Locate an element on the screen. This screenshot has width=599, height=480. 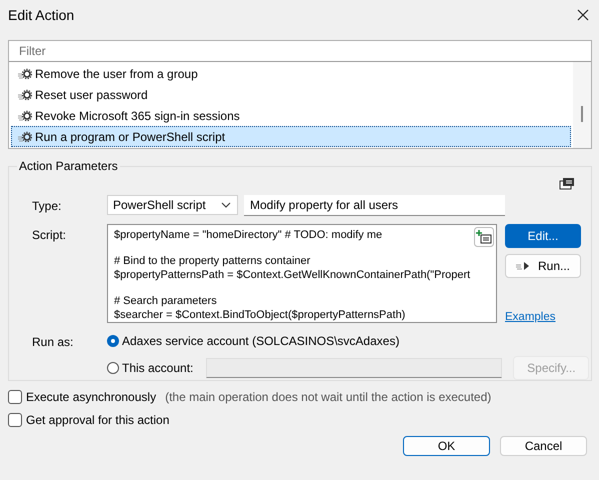
run-icon is located at coordinates (523, 266).